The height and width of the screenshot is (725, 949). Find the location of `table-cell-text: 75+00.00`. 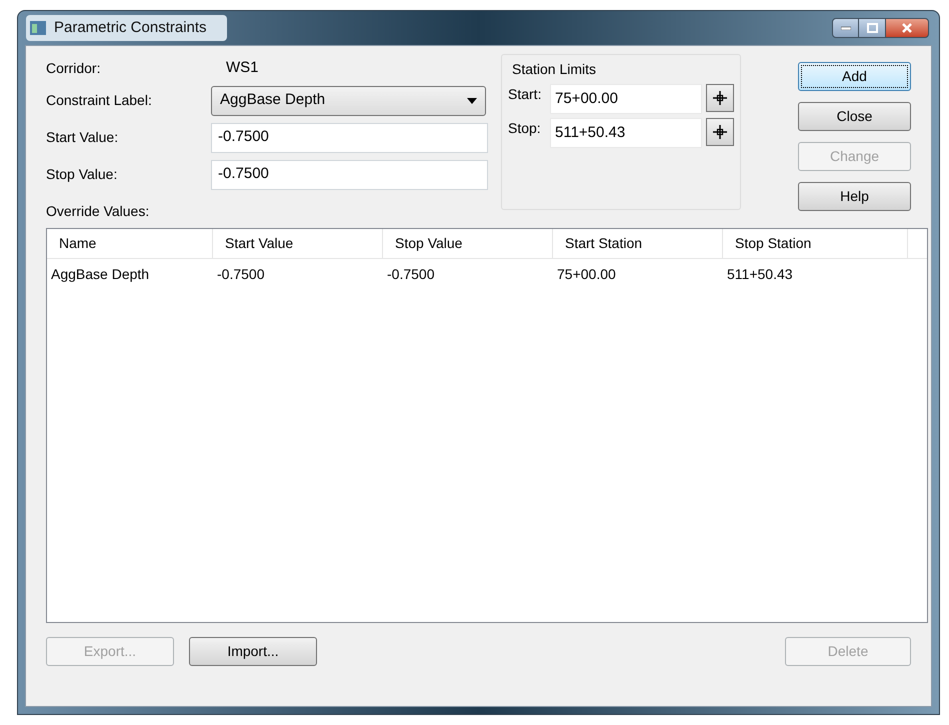

table-cell-text: 75+00.00 is located at coordinates (586, 274).